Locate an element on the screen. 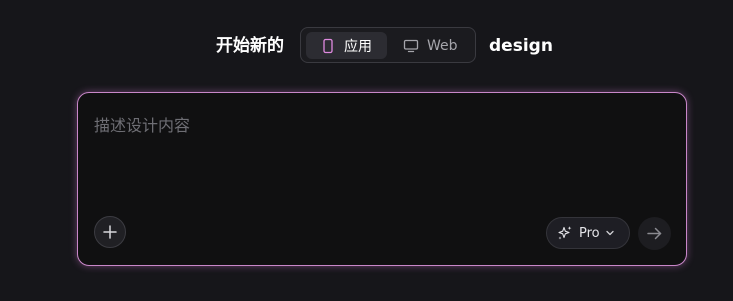  header-title-prefix: 开始新的 is located at coordinates (250, 46).